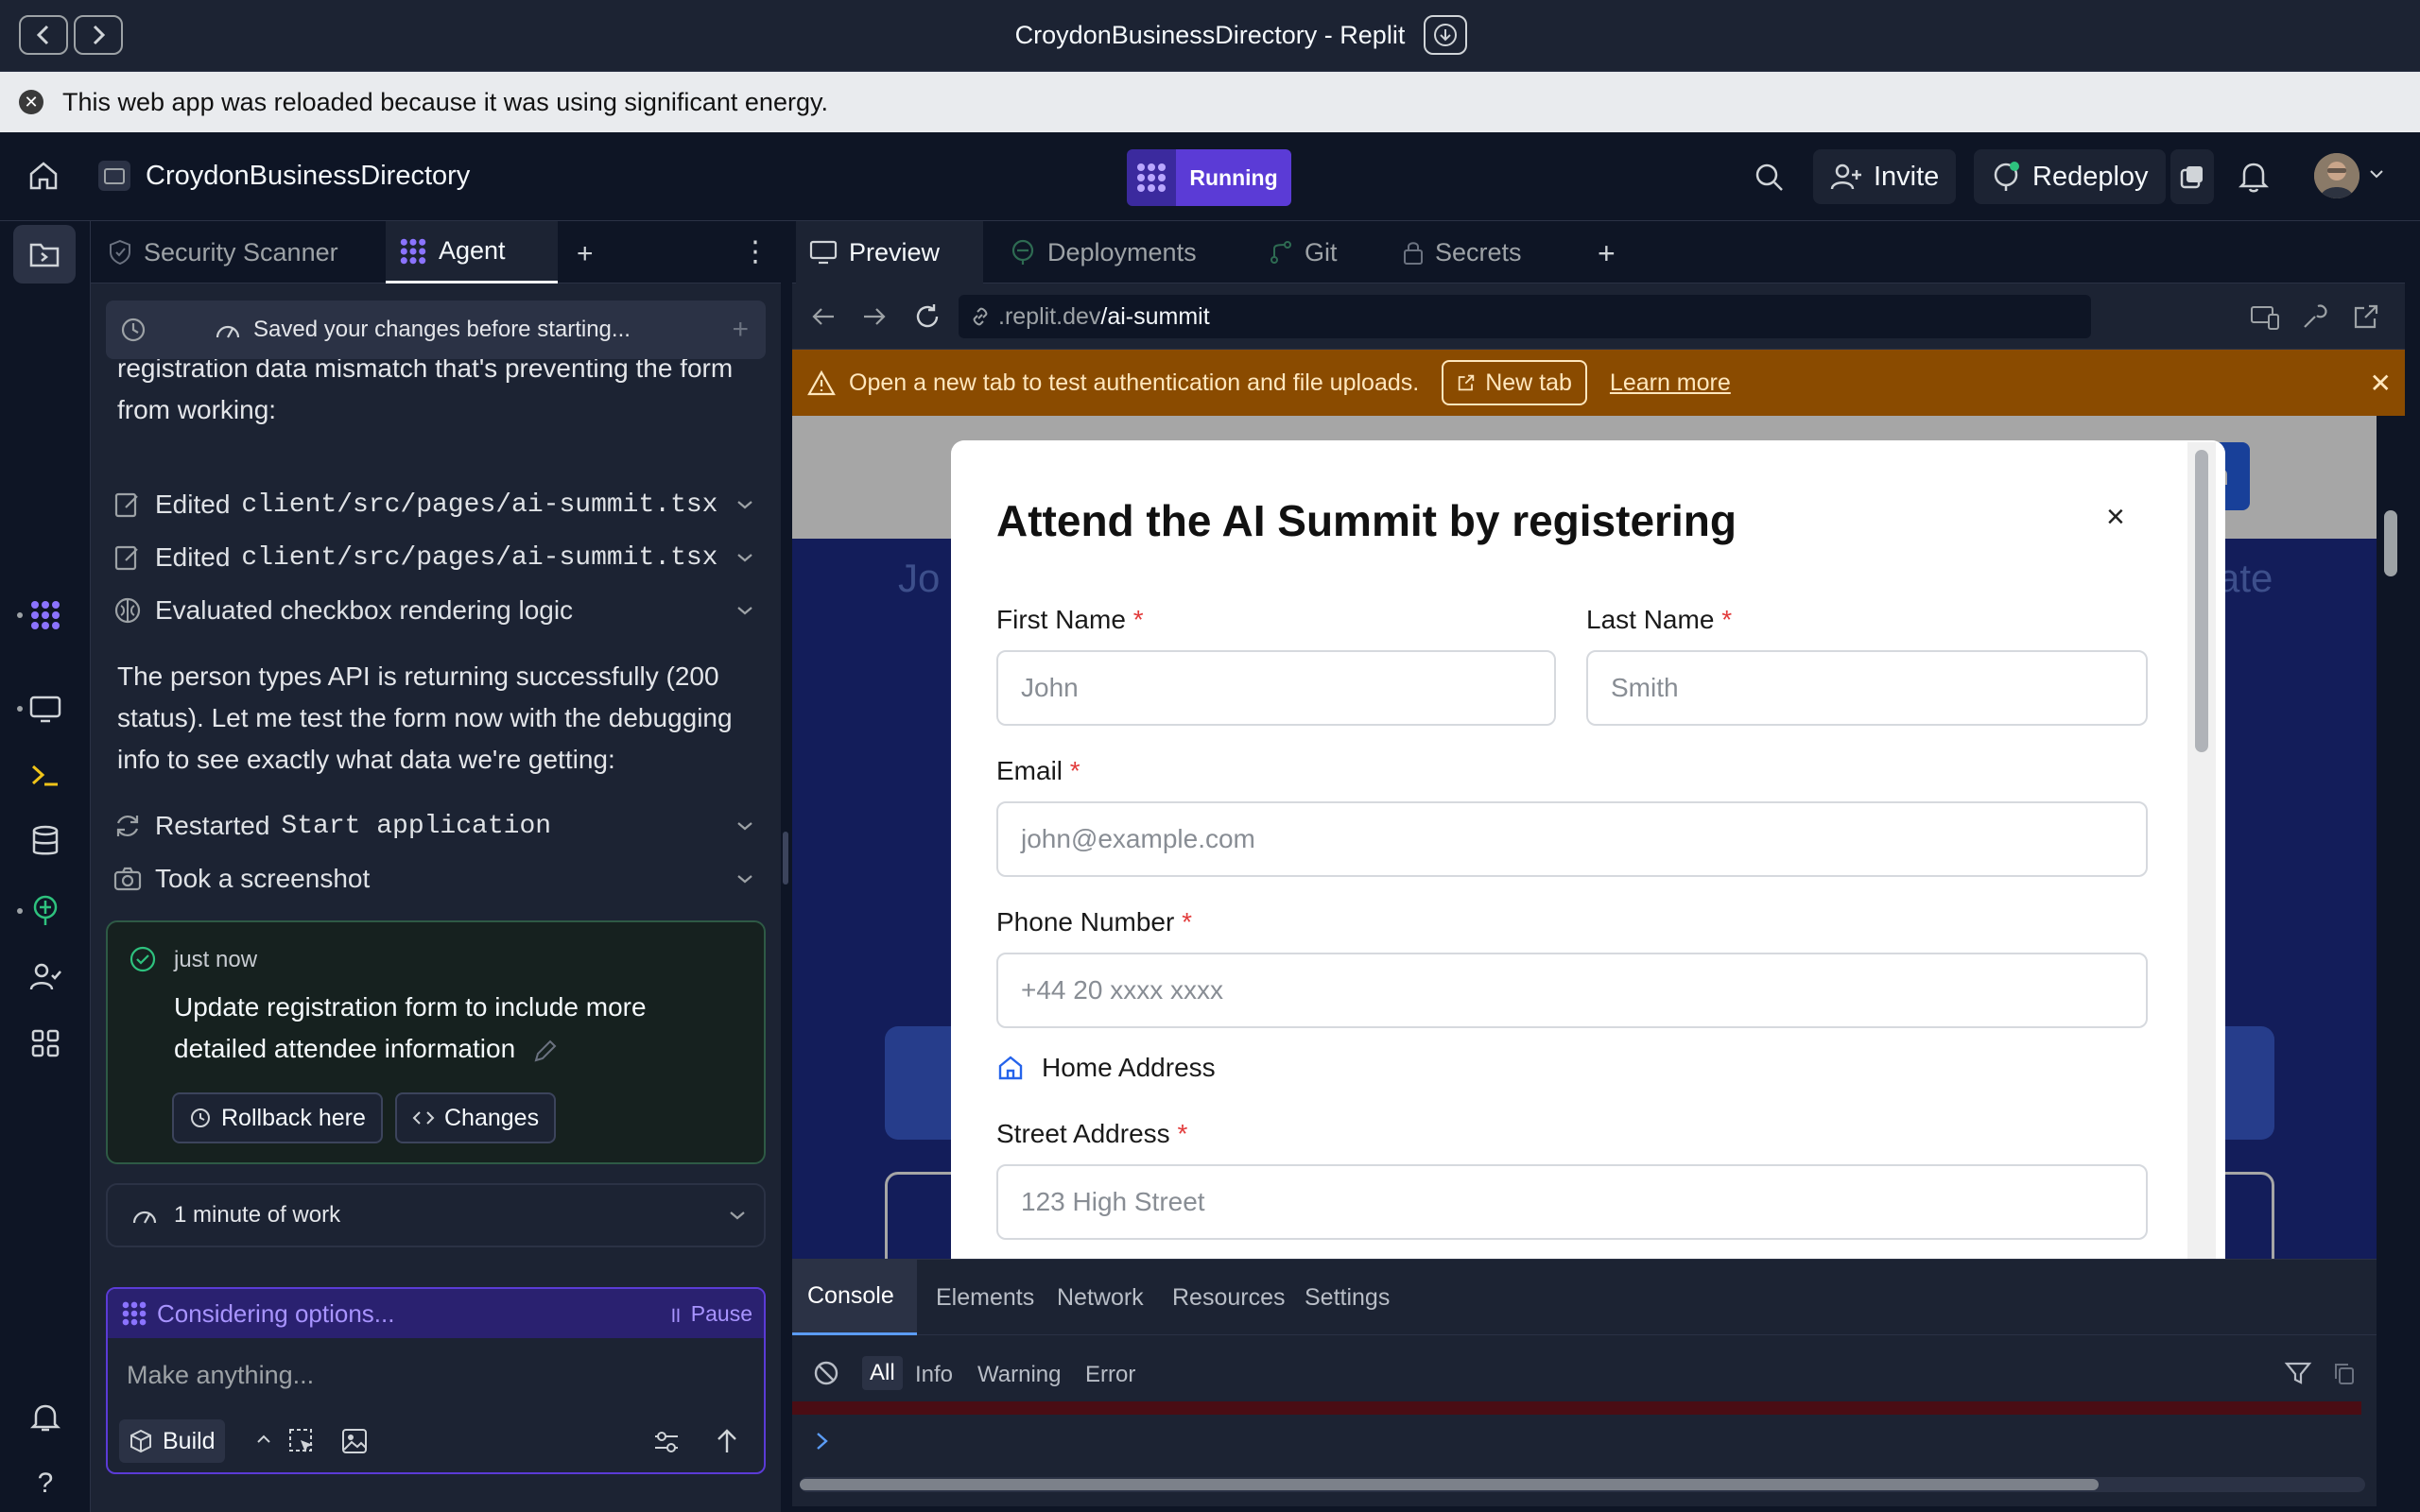 The image size is (2420, 1512). What do you see at coordinates (45, 866) in the screenshot?
I see `left-rail: ?` at bounding box center [45, 866].